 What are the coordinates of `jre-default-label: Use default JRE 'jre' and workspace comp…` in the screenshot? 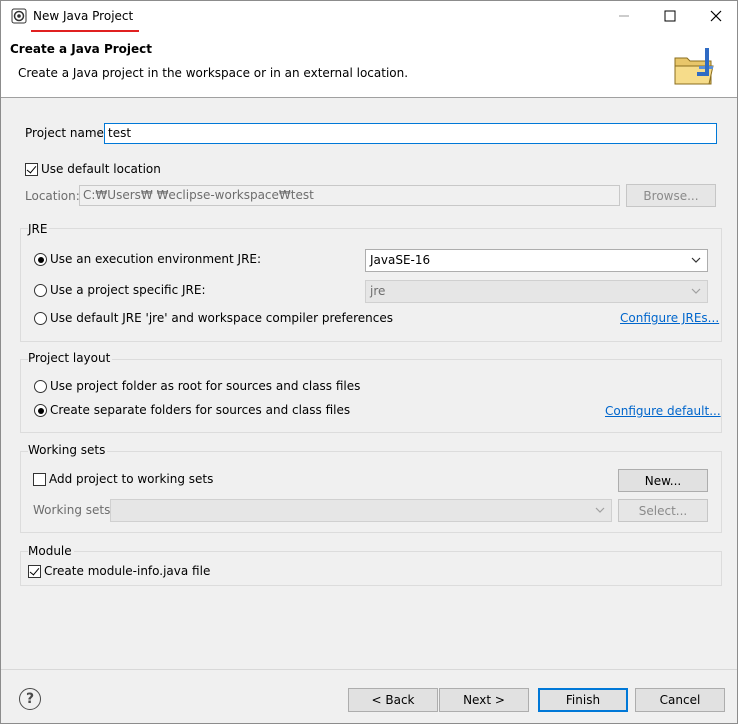 It's located at (222, 318).